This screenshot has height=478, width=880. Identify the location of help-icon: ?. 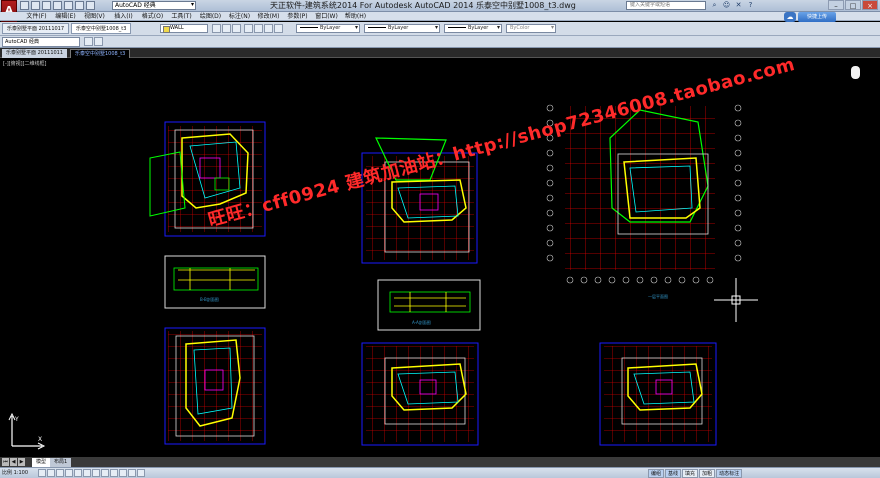
(750, 5).